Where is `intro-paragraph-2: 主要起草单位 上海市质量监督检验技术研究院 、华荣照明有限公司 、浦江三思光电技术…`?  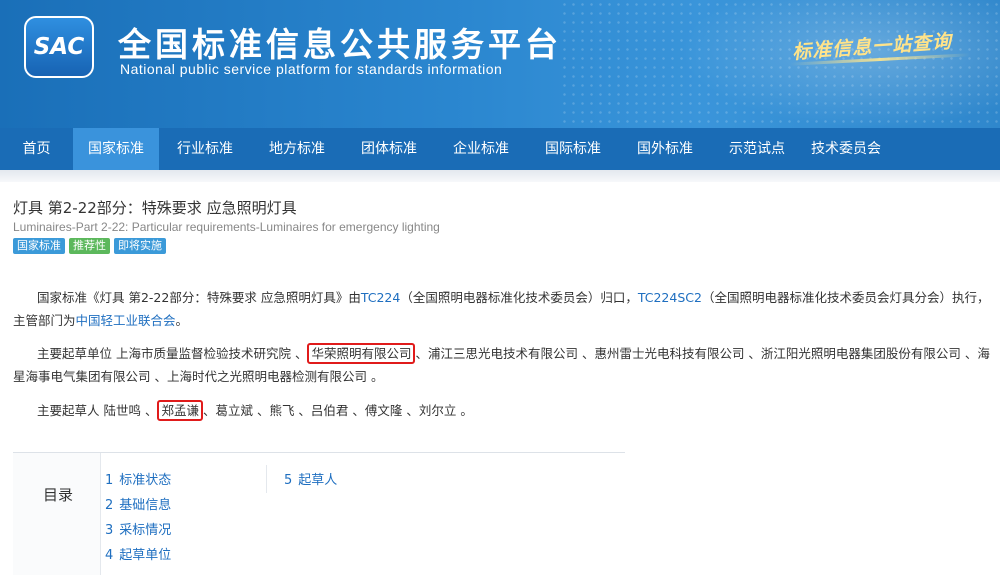 intro-paragraph-2: 主要起草单位 上海市质量监督检验技术研究院 、华荣照明有限公司 、浦江三思光电技术… is located at coordinates (503, 365).